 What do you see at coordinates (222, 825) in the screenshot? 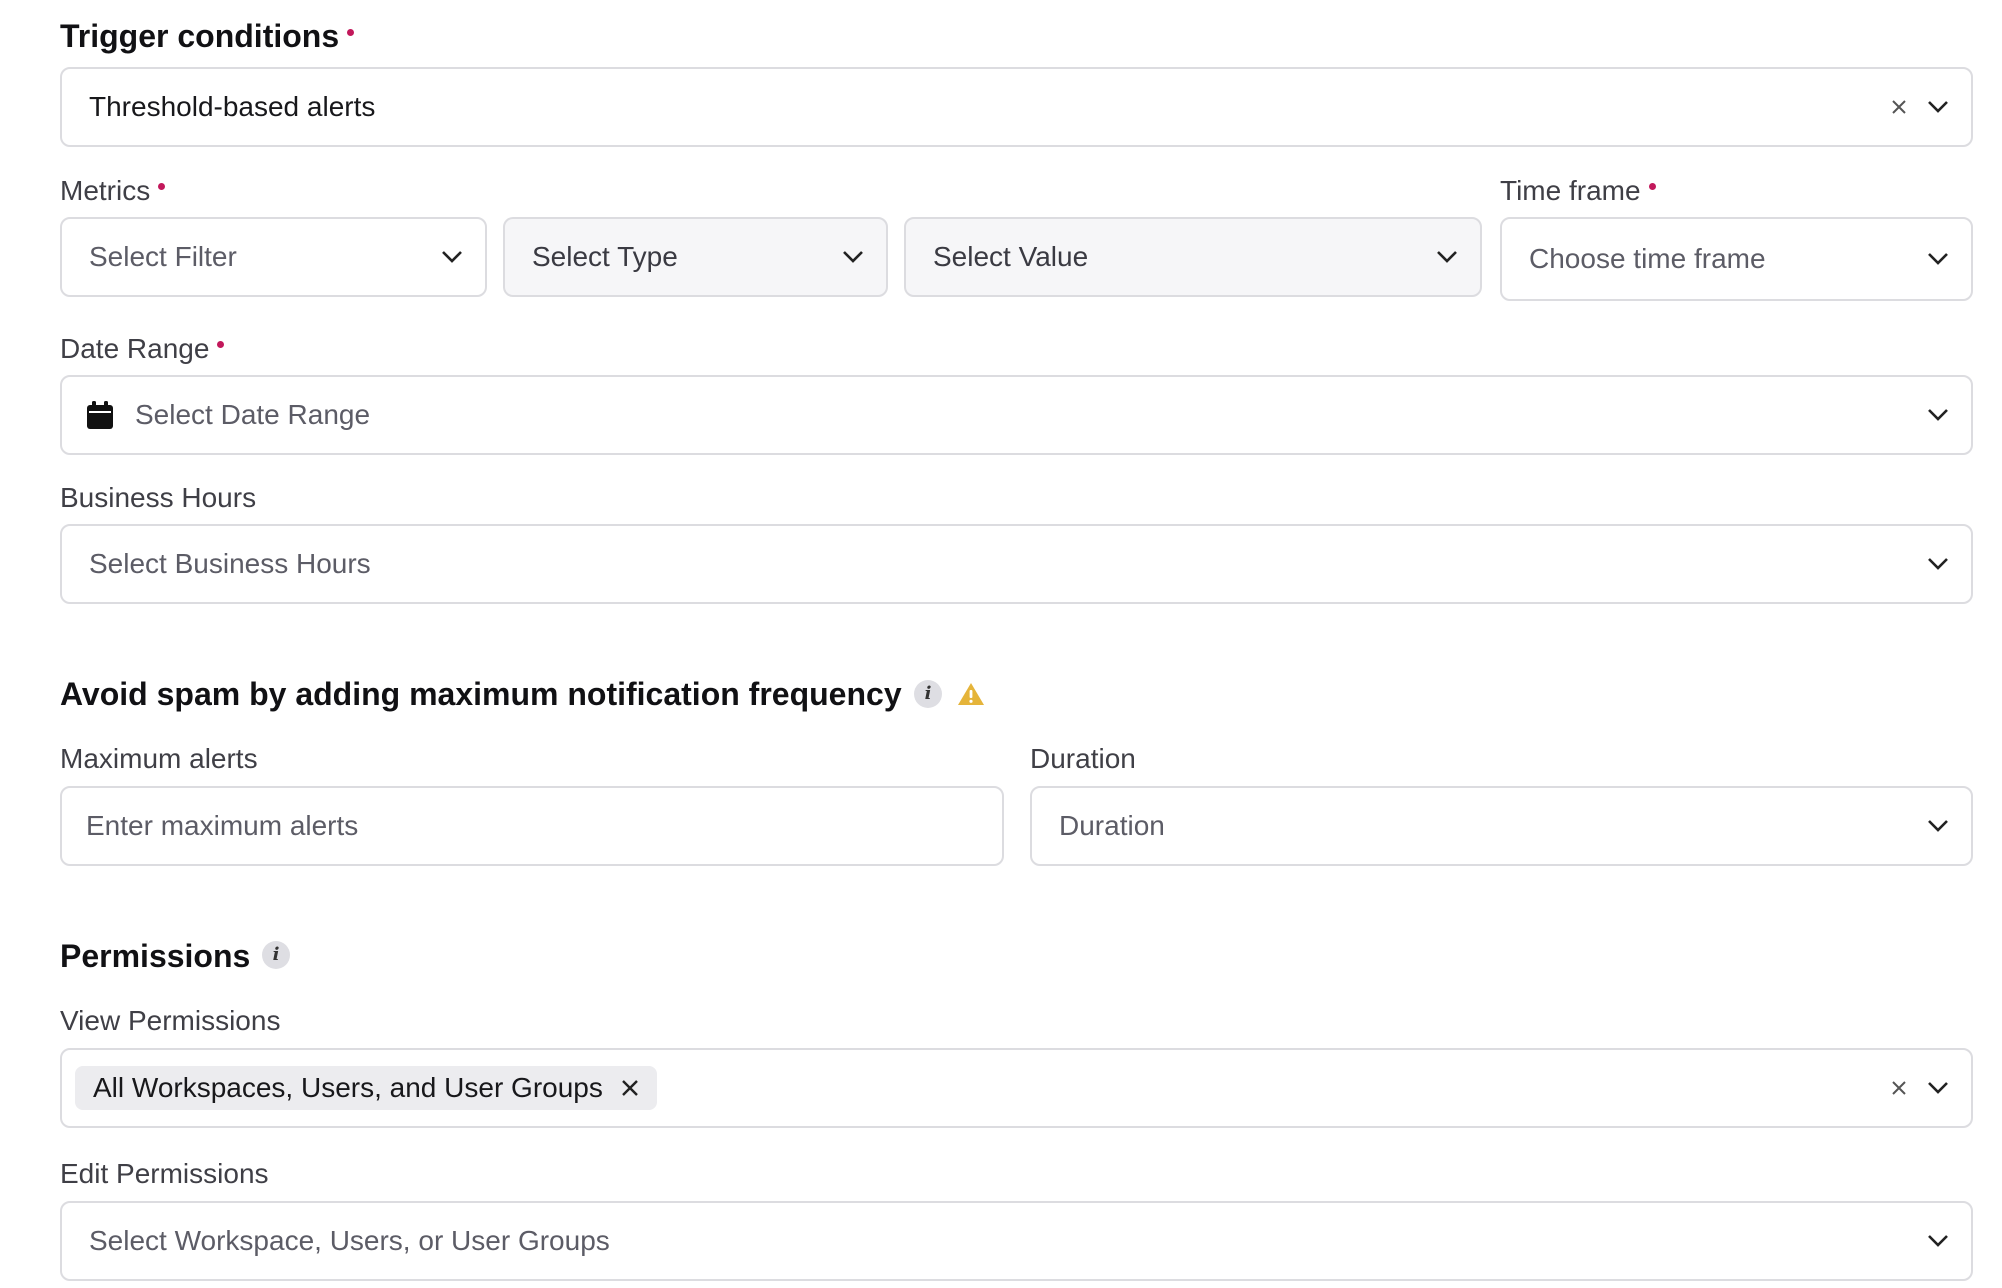
I see `maximum-alerts-placeholder: Enter maximum alerts` at bounding box center [222, 825].